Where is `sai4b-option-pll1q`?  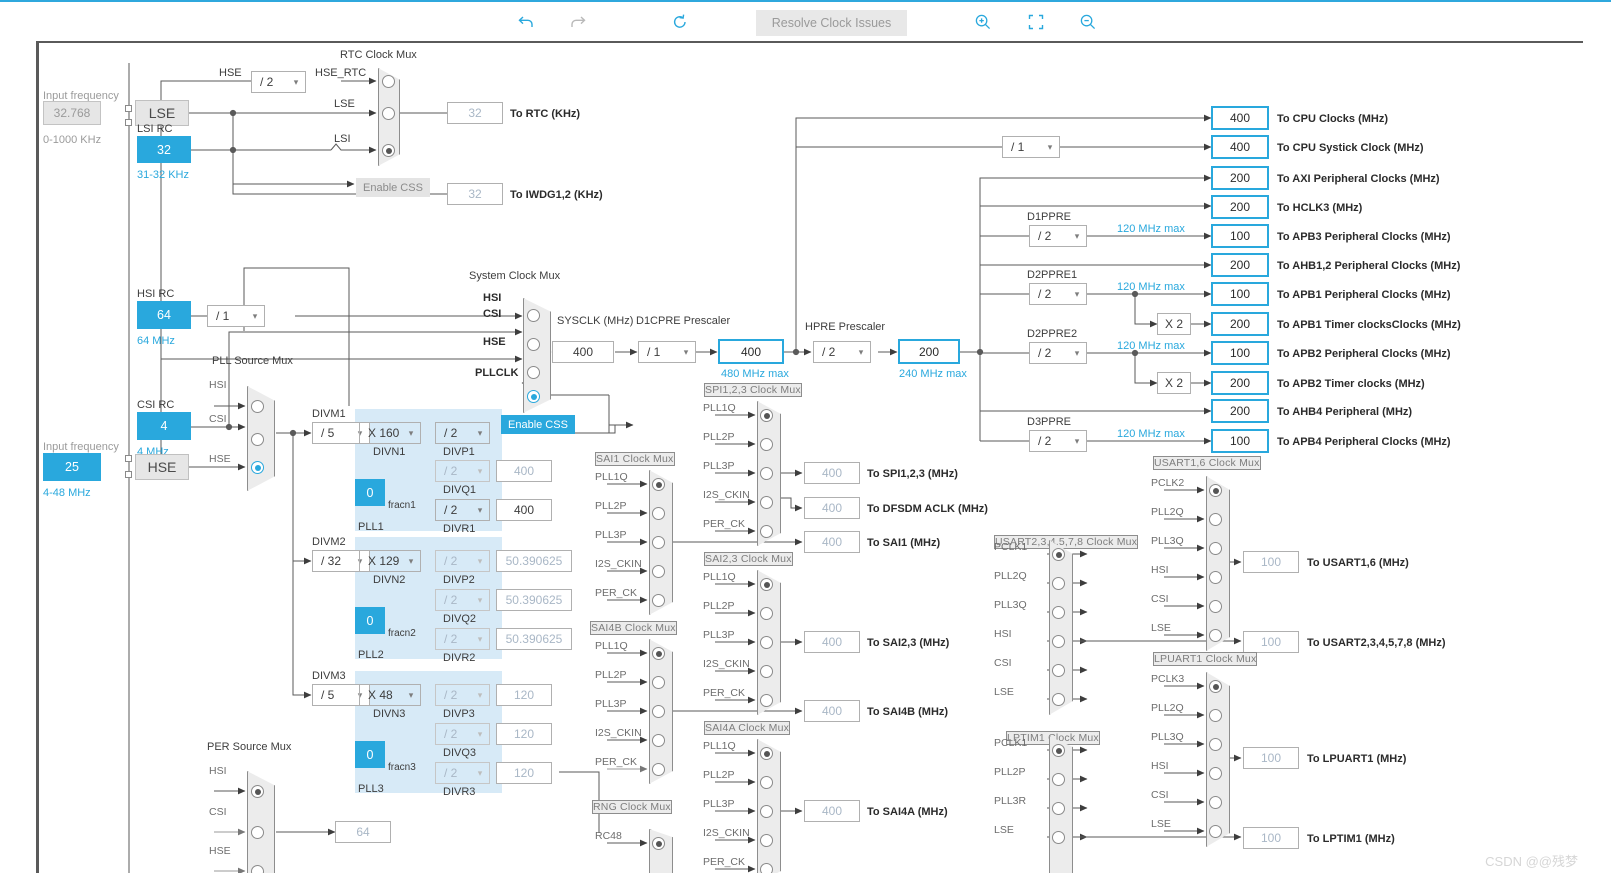
sai4b-option-pll1q is located at coordinates (658, 653).